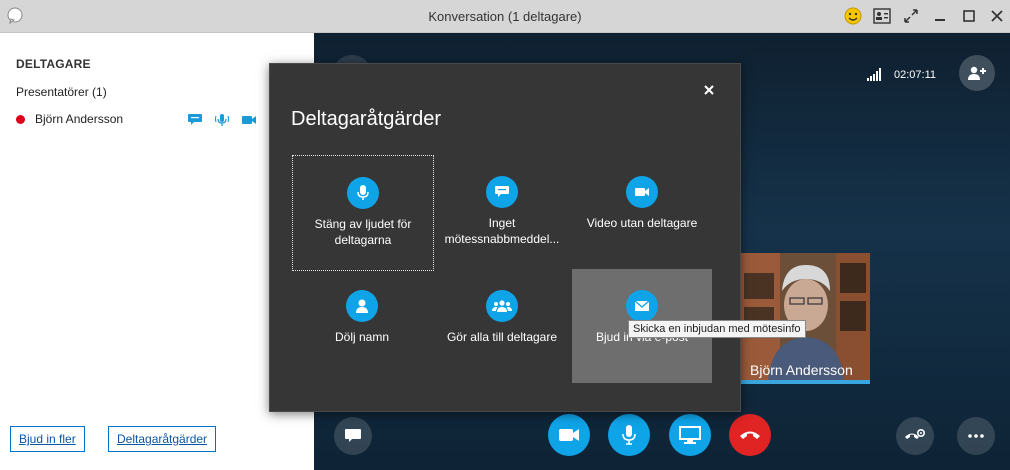  I want to click on make-all-attendees-tile: Gör alla till deltagare, so click(502, 326).